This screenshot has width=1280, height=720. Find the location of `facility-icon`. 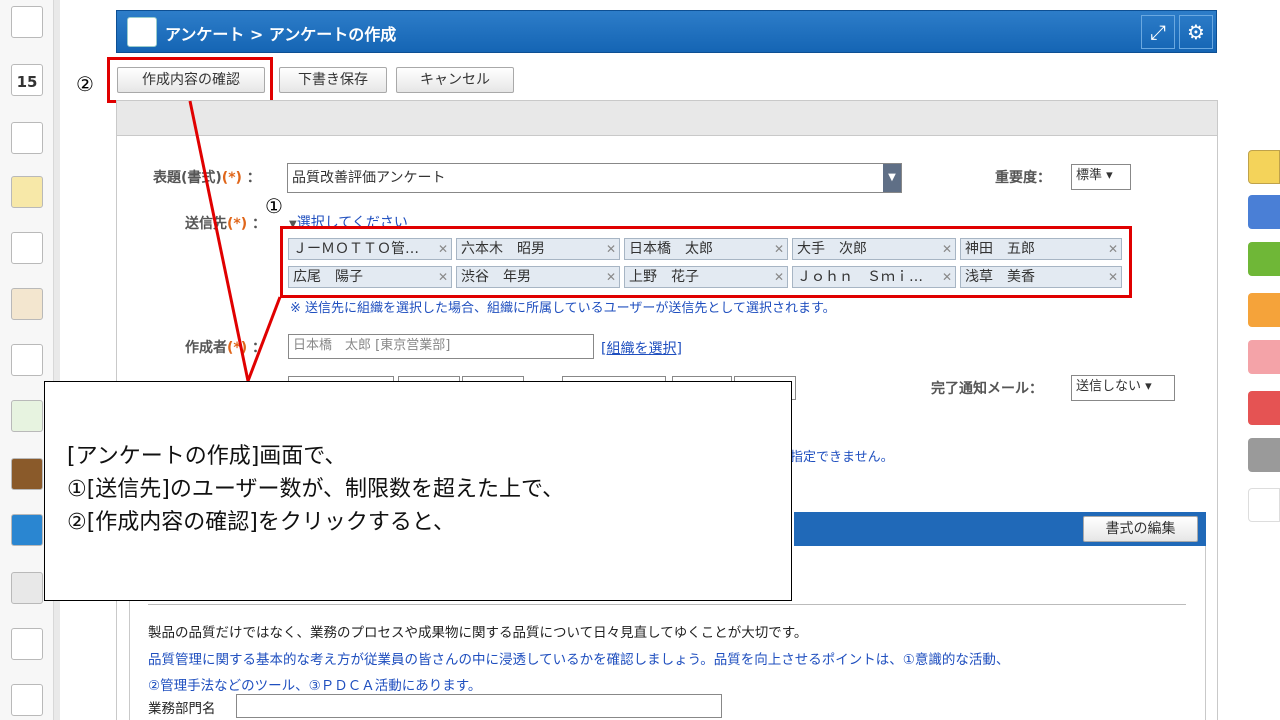

facility-icon is located at coordinates (27, 138).